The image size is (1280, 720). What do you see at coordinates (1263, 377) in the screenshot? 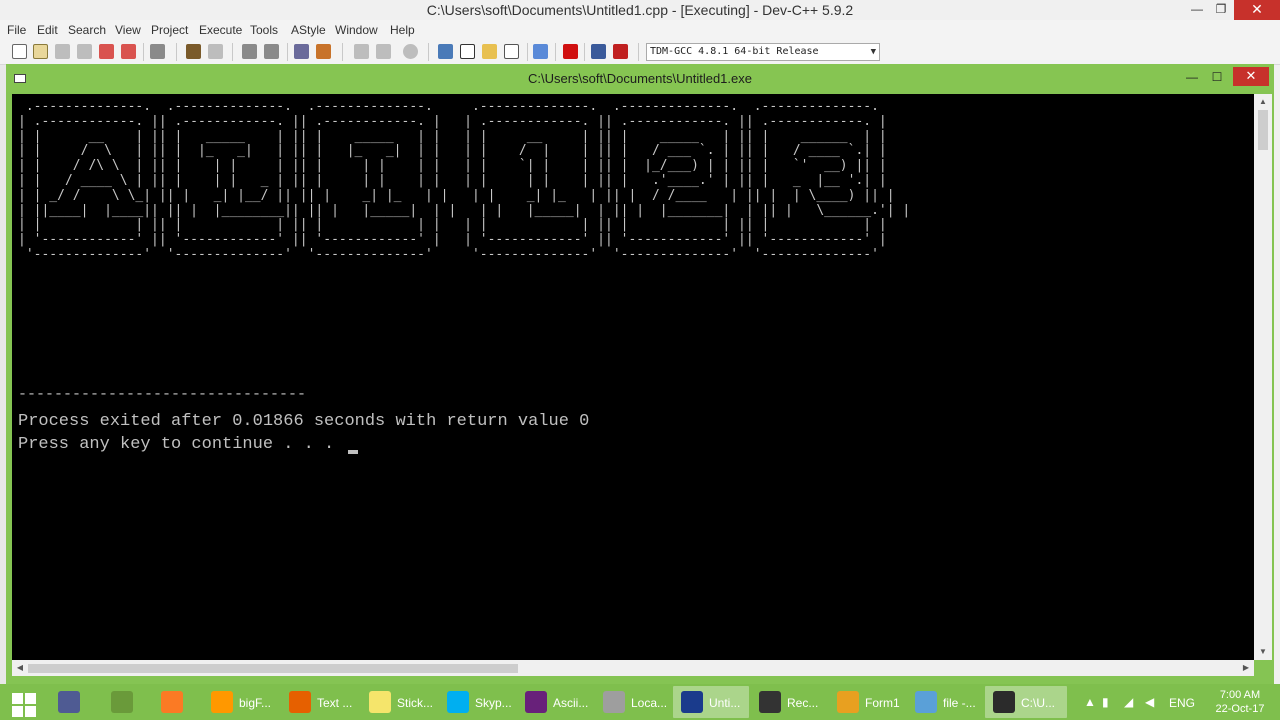
I see `vertical-scrollbar: ▲ ▼` at bounding box center [1263, 377].